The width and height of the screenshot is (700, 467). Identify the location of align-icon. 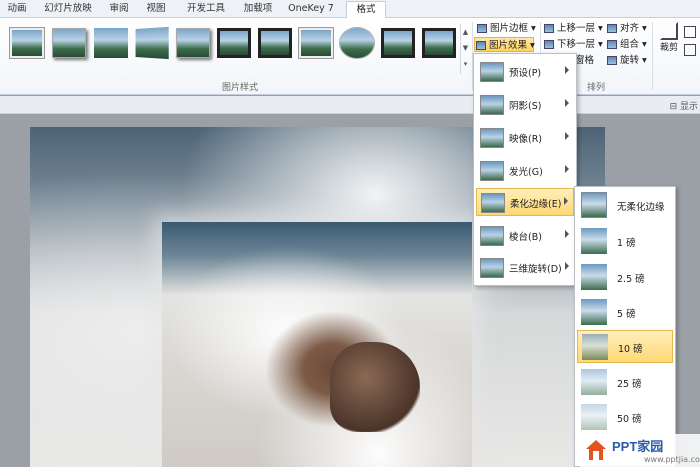
(612, 28).